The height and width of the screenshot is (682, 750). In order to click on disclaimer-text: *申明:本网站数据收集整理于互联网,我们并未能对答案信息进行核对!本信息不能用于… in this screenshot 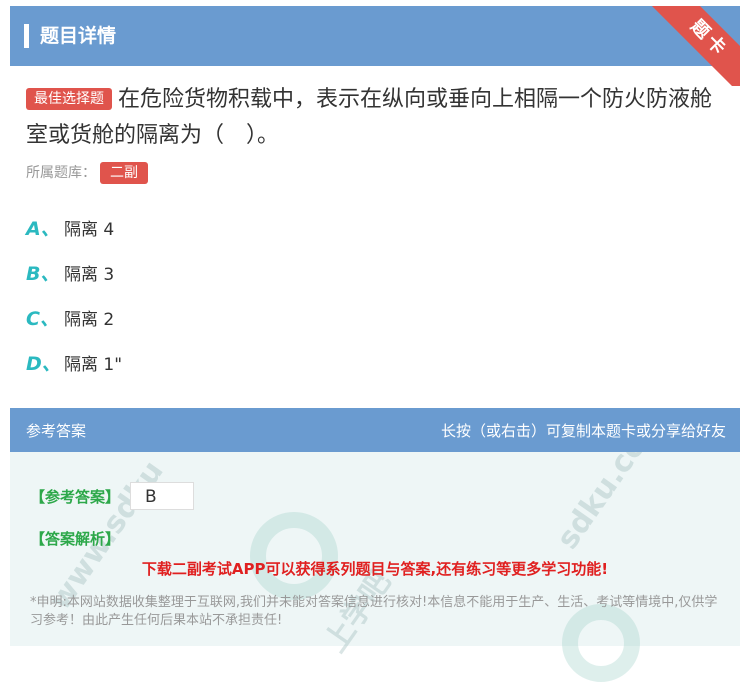, I will do `click(374, 611)`.